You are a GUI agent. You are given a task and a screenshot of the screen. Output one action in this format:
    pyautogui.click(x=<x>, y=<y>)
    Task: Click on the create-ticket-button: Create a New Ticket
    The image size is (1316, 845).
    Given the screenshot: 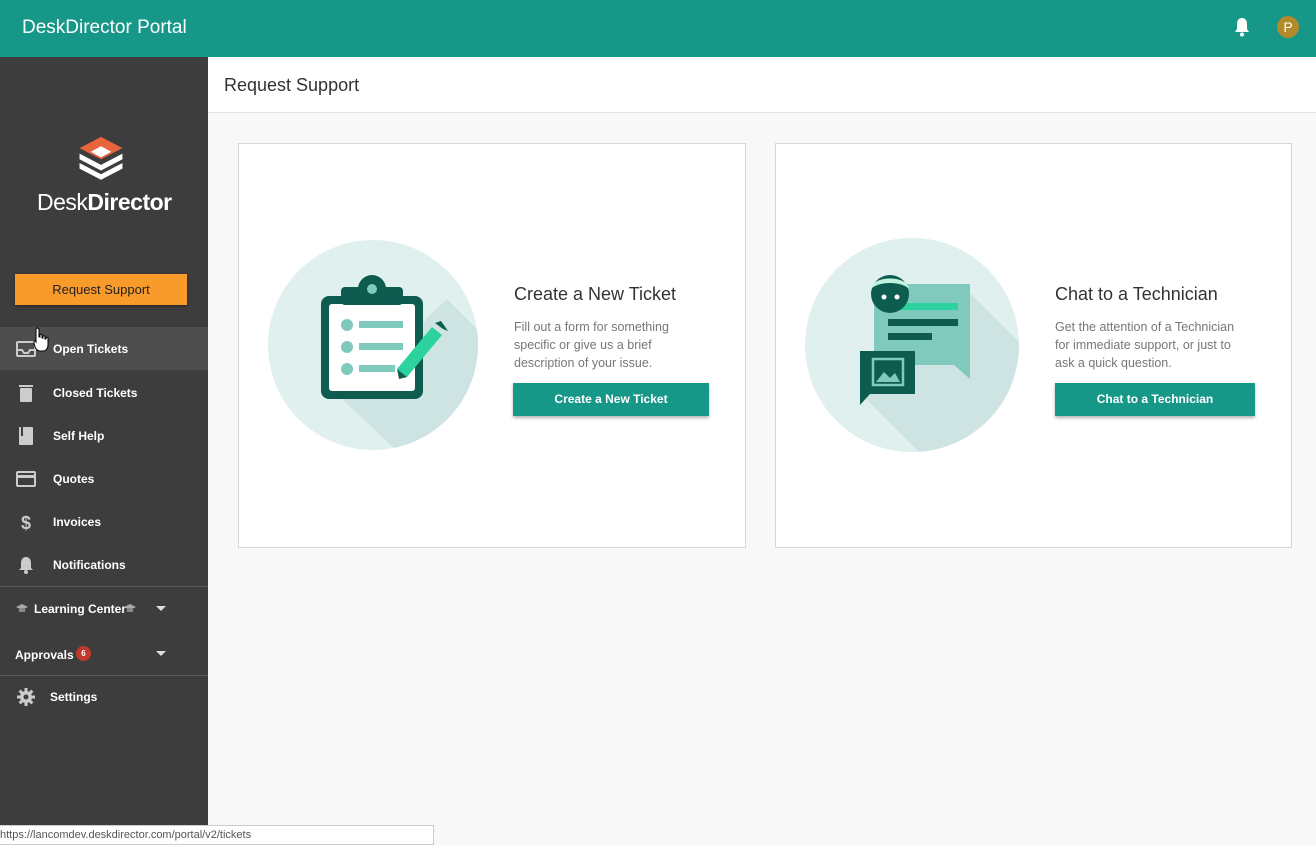 What is the action you would take?
    pyautogui.click(x=611, y=399)
    